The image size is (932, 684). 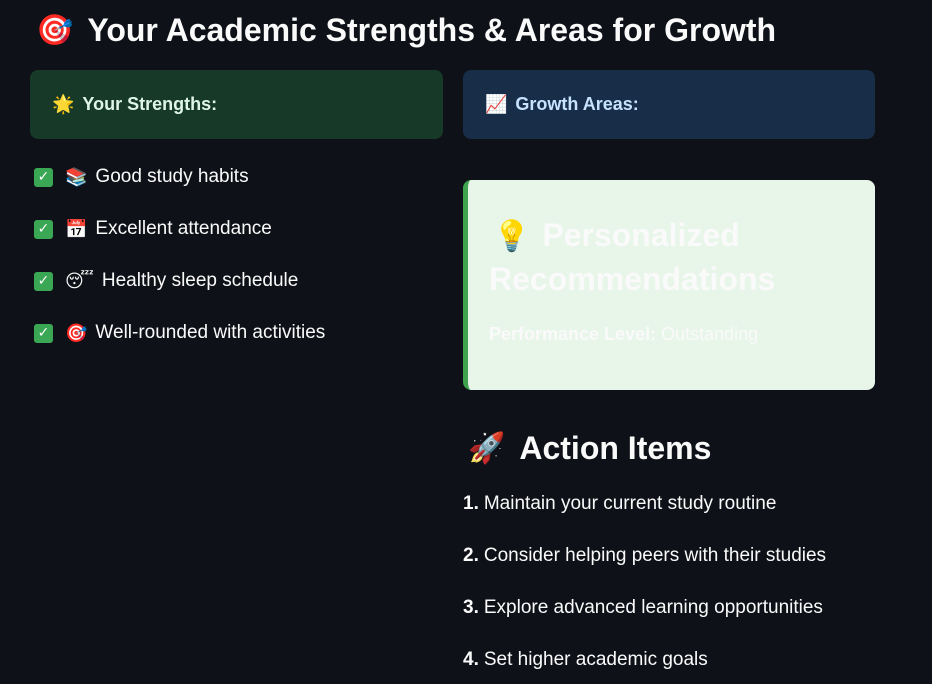 I want to click on action-text: Explore advanced learning opportunities, so click(x=653, y=607).